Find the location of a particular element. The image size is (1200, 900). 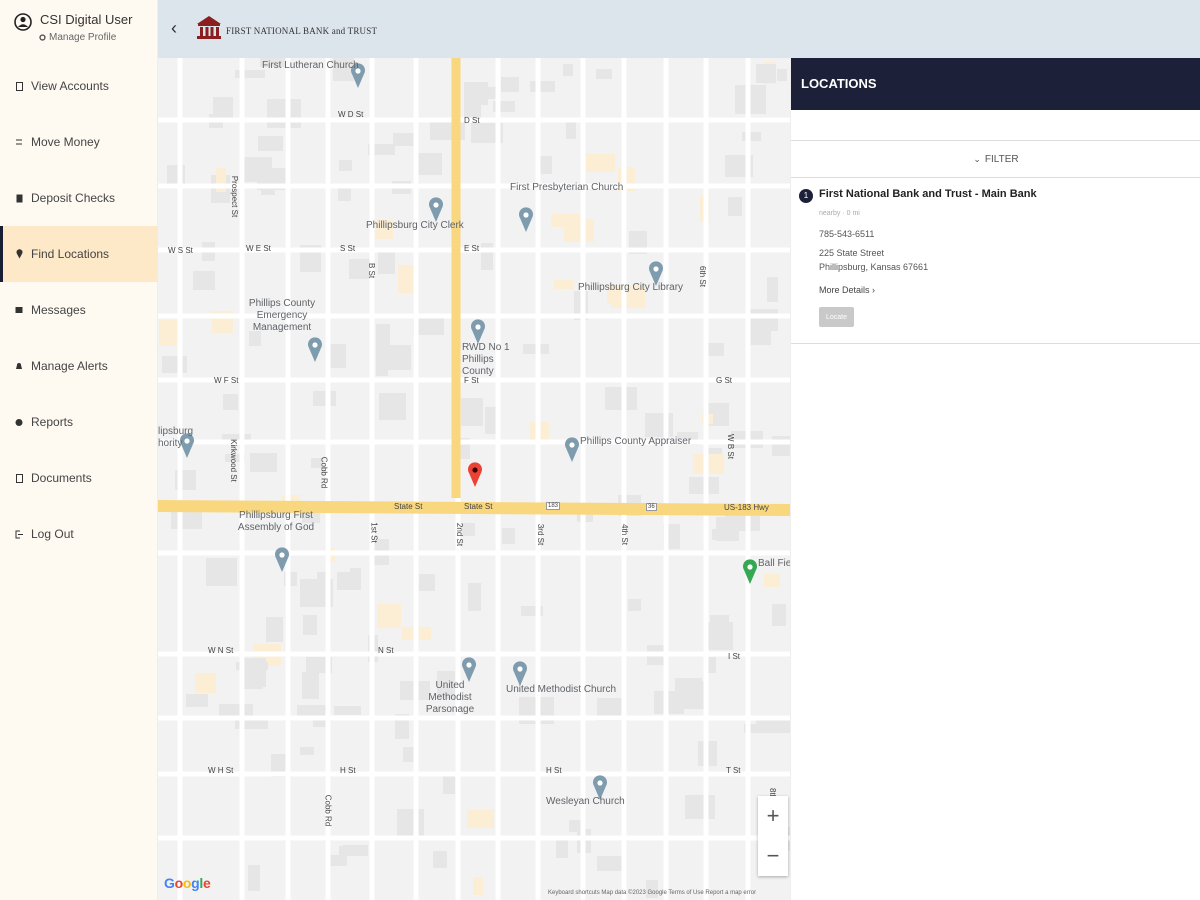

nav-manage-alerts: Manage Alerts is located at coordinates (79, 366).